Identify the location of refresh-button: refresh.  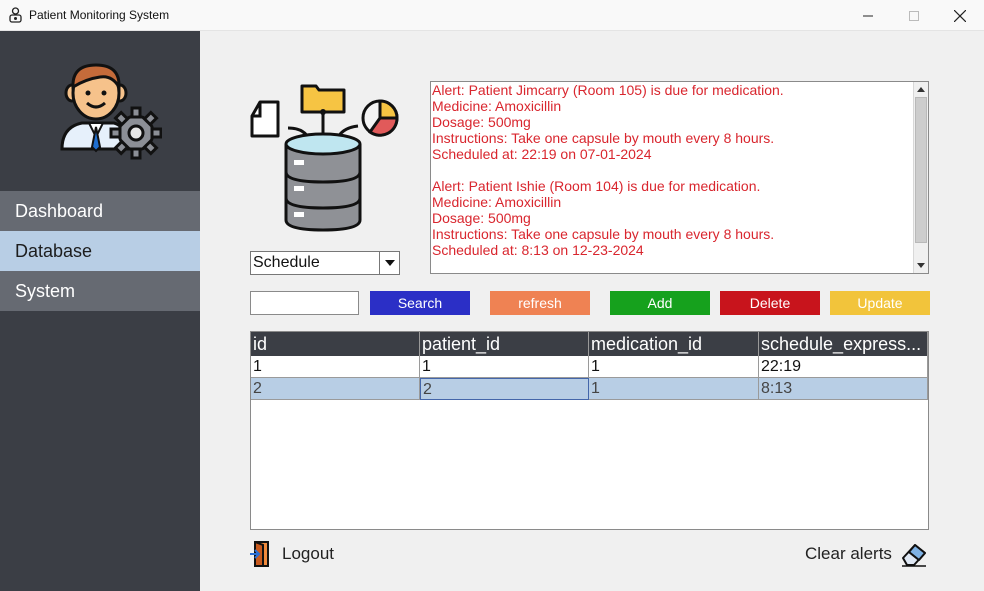
(540, 303).